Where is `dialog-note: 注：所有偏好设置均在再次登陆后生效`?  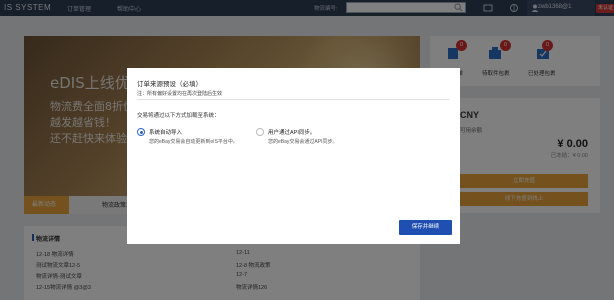 dialog-note: 注：所有偏好设置均在再次登陆后生效 is located at coordinates (180, 94).